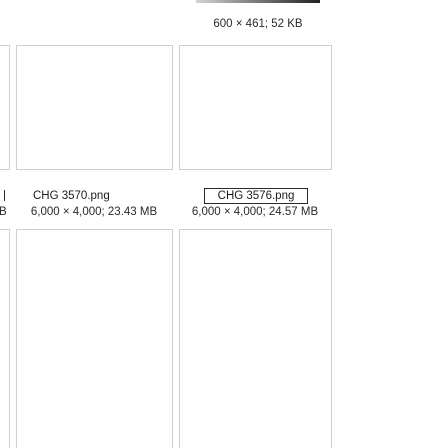  Describe the element at coordinates (5, 107) in the screenshot. I see `thumbnail-row2-left` at that location.